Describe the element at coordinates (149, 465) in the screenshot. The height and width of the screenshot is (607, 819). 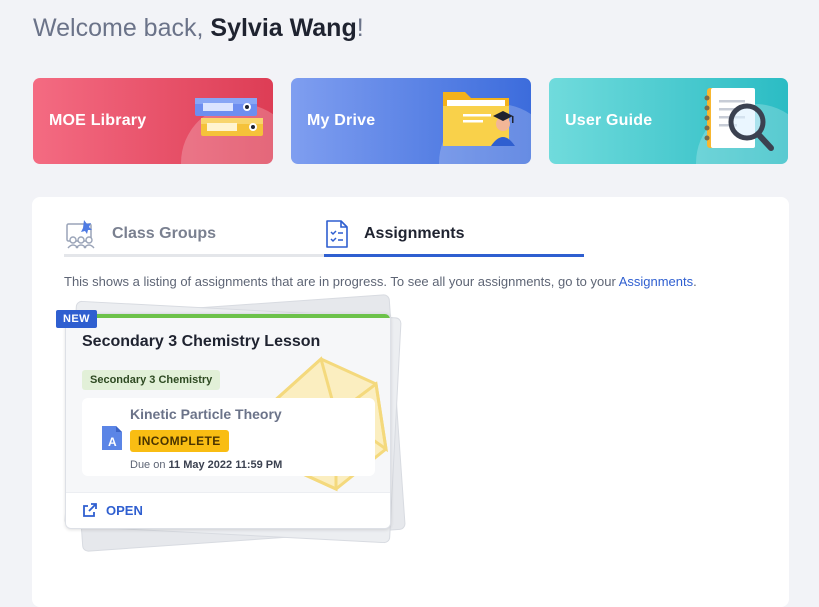
I see `due-prefix: Due on` at that location.